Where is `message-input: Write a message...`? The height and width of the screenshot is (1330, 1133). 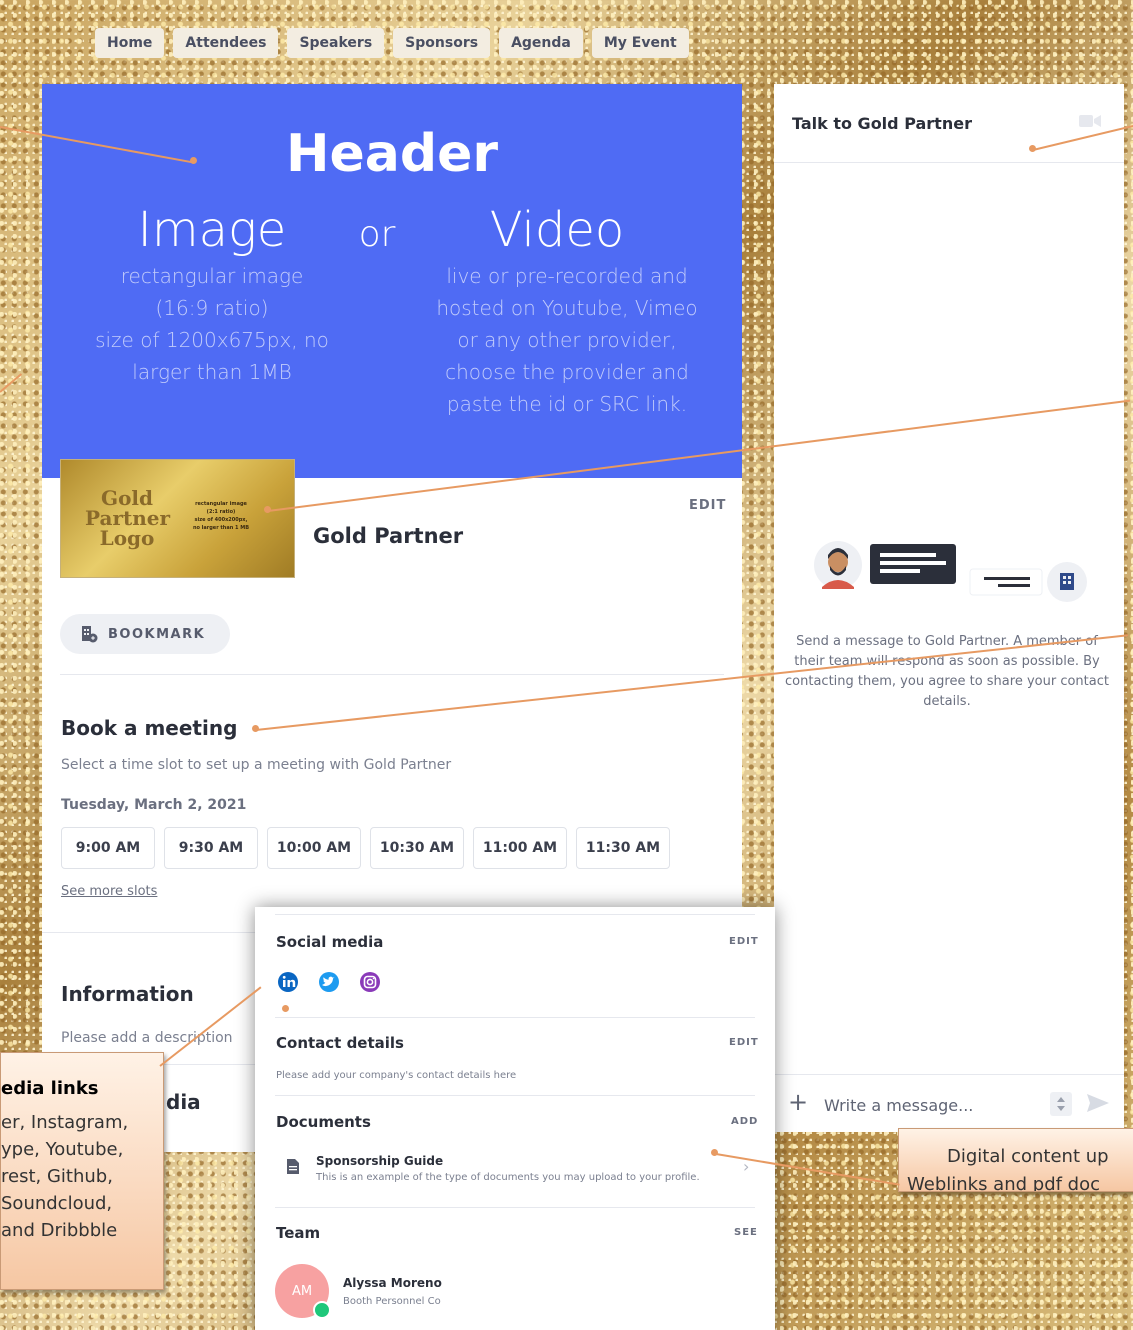
message-input: Write a message... is located at coordinates (898, 1105).